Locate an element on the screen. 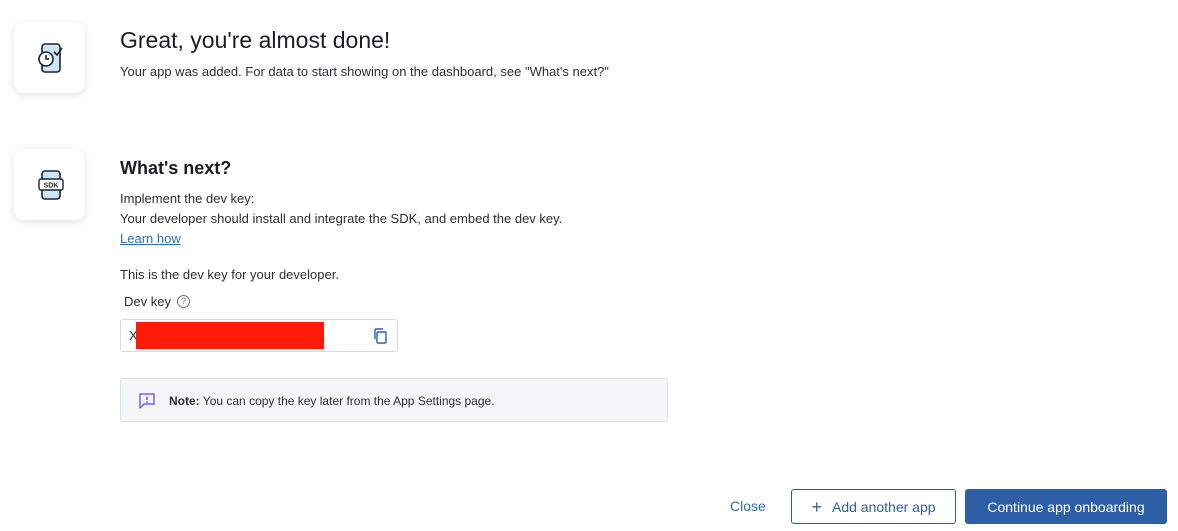  continue-onboarding-label: Continue app onboarding is located at coordinates (1066, 506).